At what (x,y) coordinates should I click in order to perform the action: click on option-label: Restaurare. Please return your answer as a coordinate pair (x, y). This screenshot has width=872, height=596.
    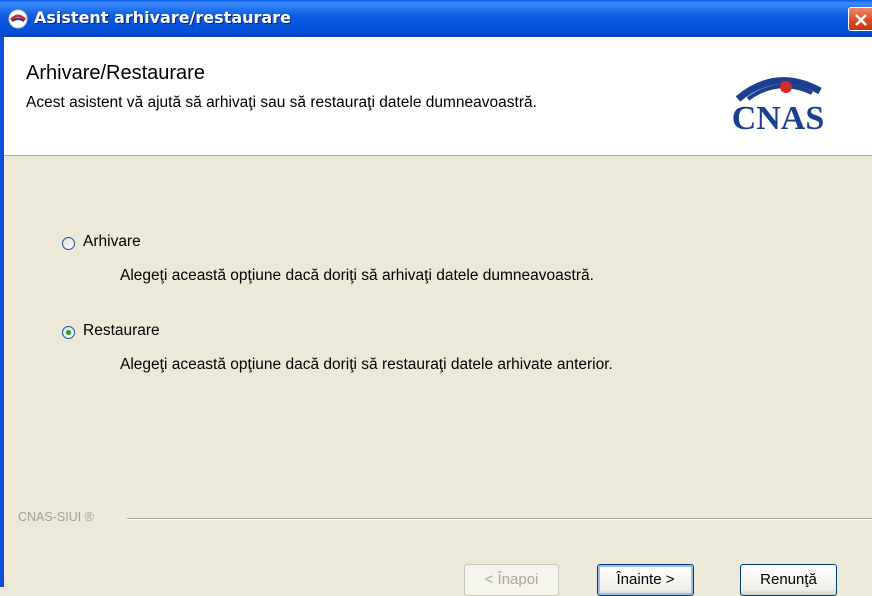
    Looking at the image, I should click on (121, 331).